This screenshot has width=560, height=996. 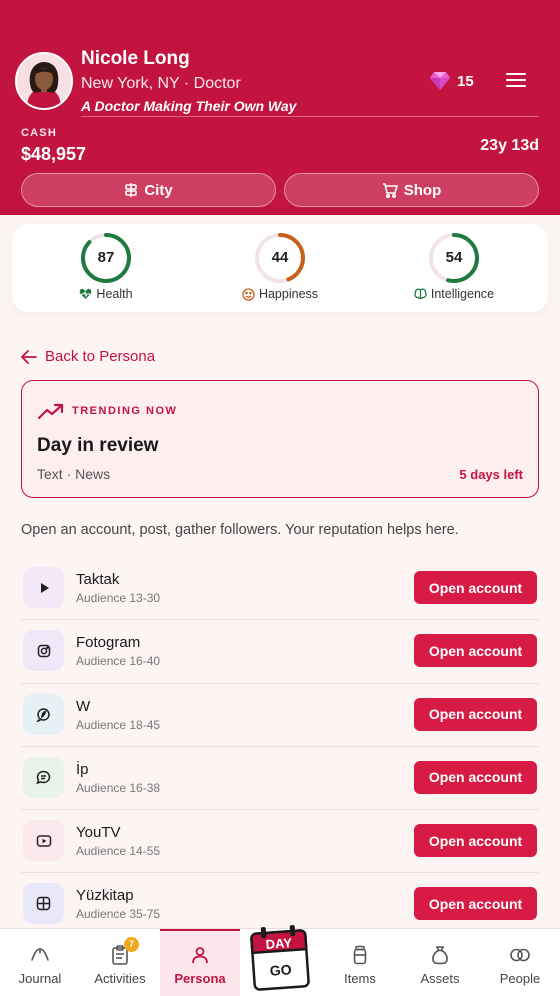 I want to click on stats-card: 87 Health 44 Happiness 54 Intelligence, so click(x=280, y=268).